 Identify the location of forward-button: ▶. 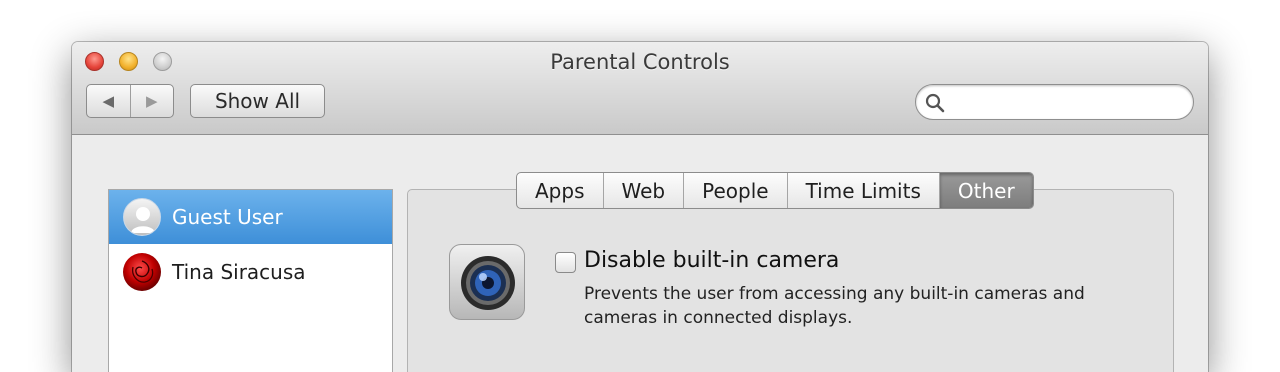
(152, 101).